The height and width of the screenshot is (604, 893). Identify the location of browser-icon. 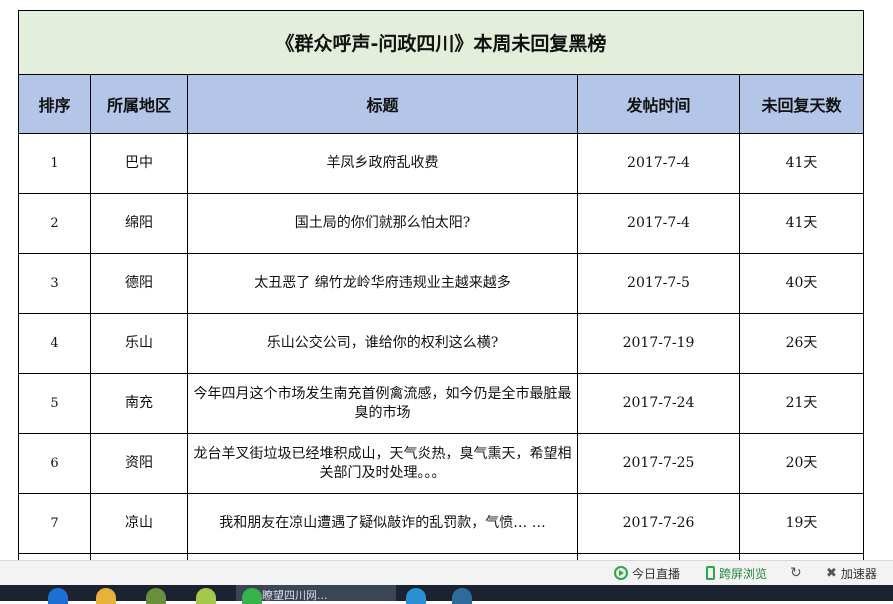
(206, 596).